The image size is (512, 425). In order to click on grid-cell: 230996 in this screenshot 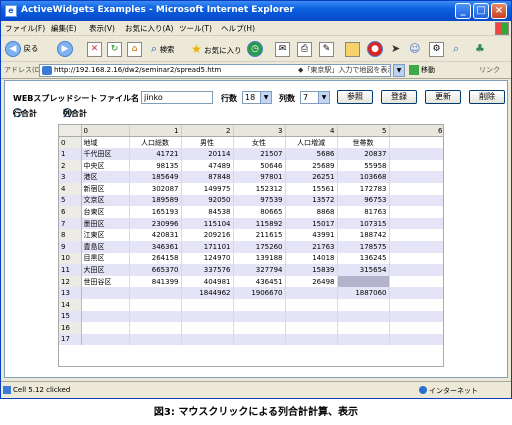, I will do `click(155, 223)`.